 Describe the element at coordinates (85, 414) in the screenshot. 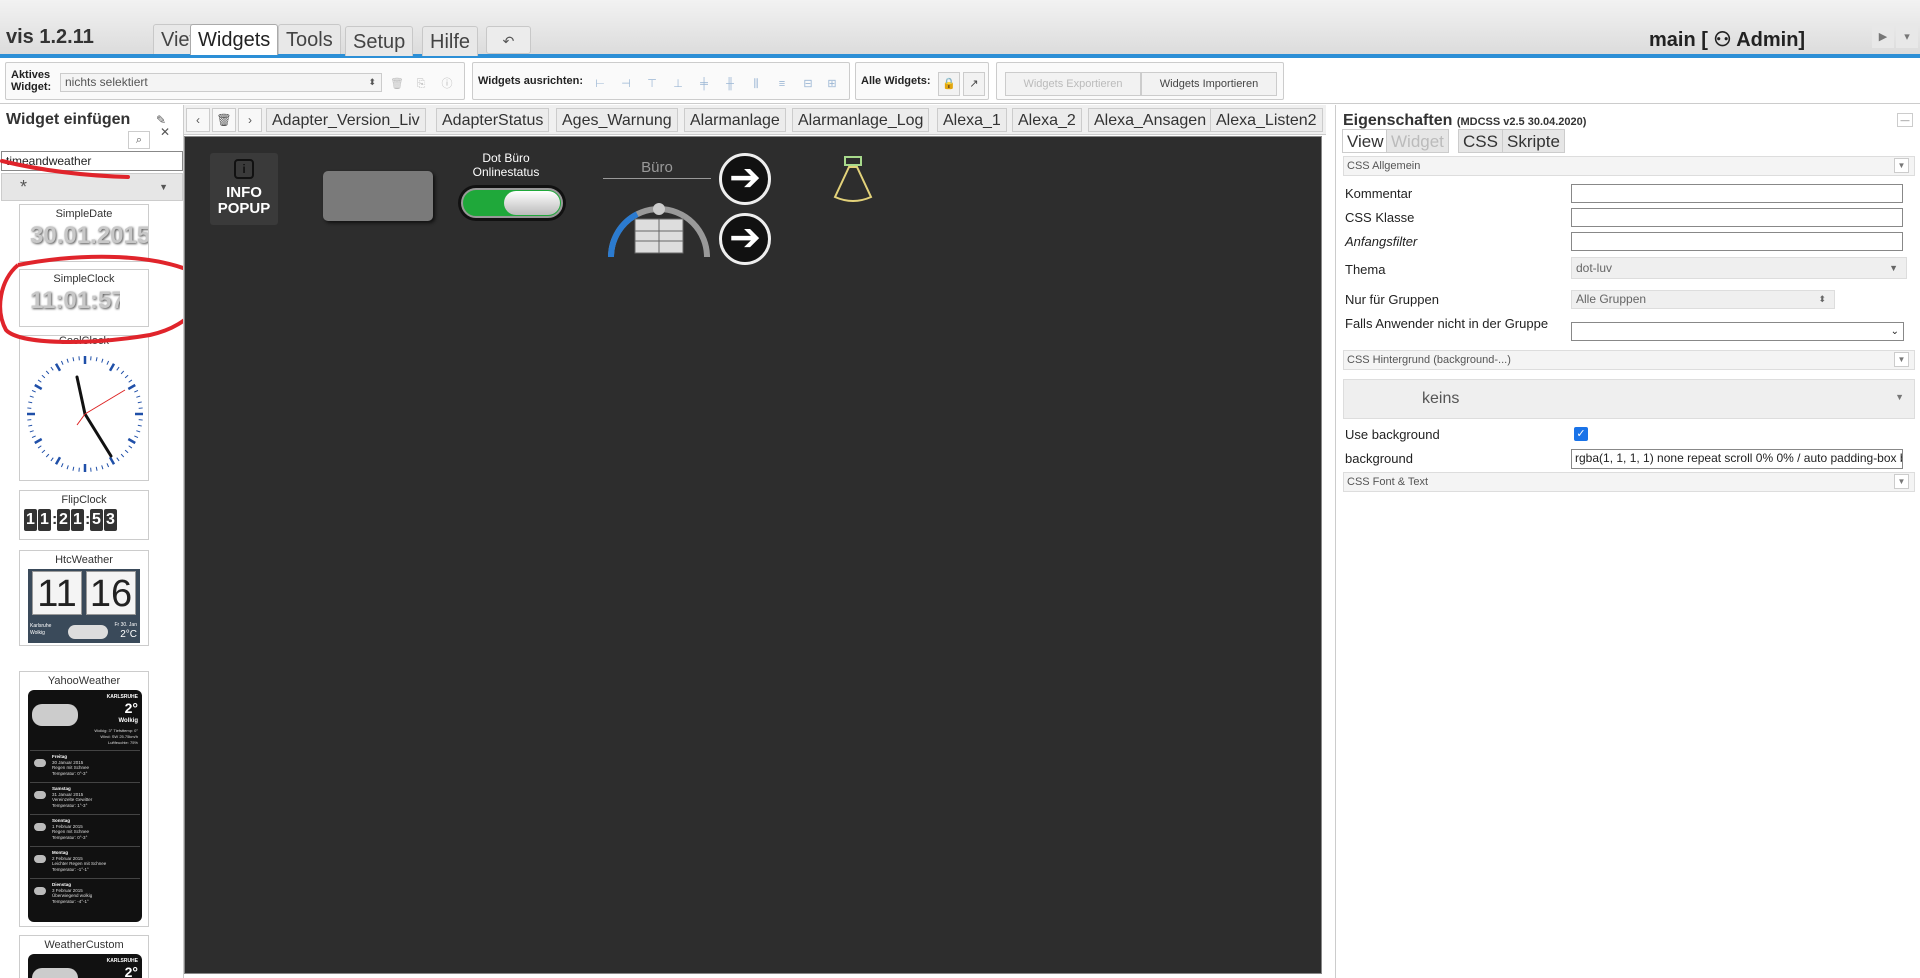

I see `coolclock-icon` at that location.